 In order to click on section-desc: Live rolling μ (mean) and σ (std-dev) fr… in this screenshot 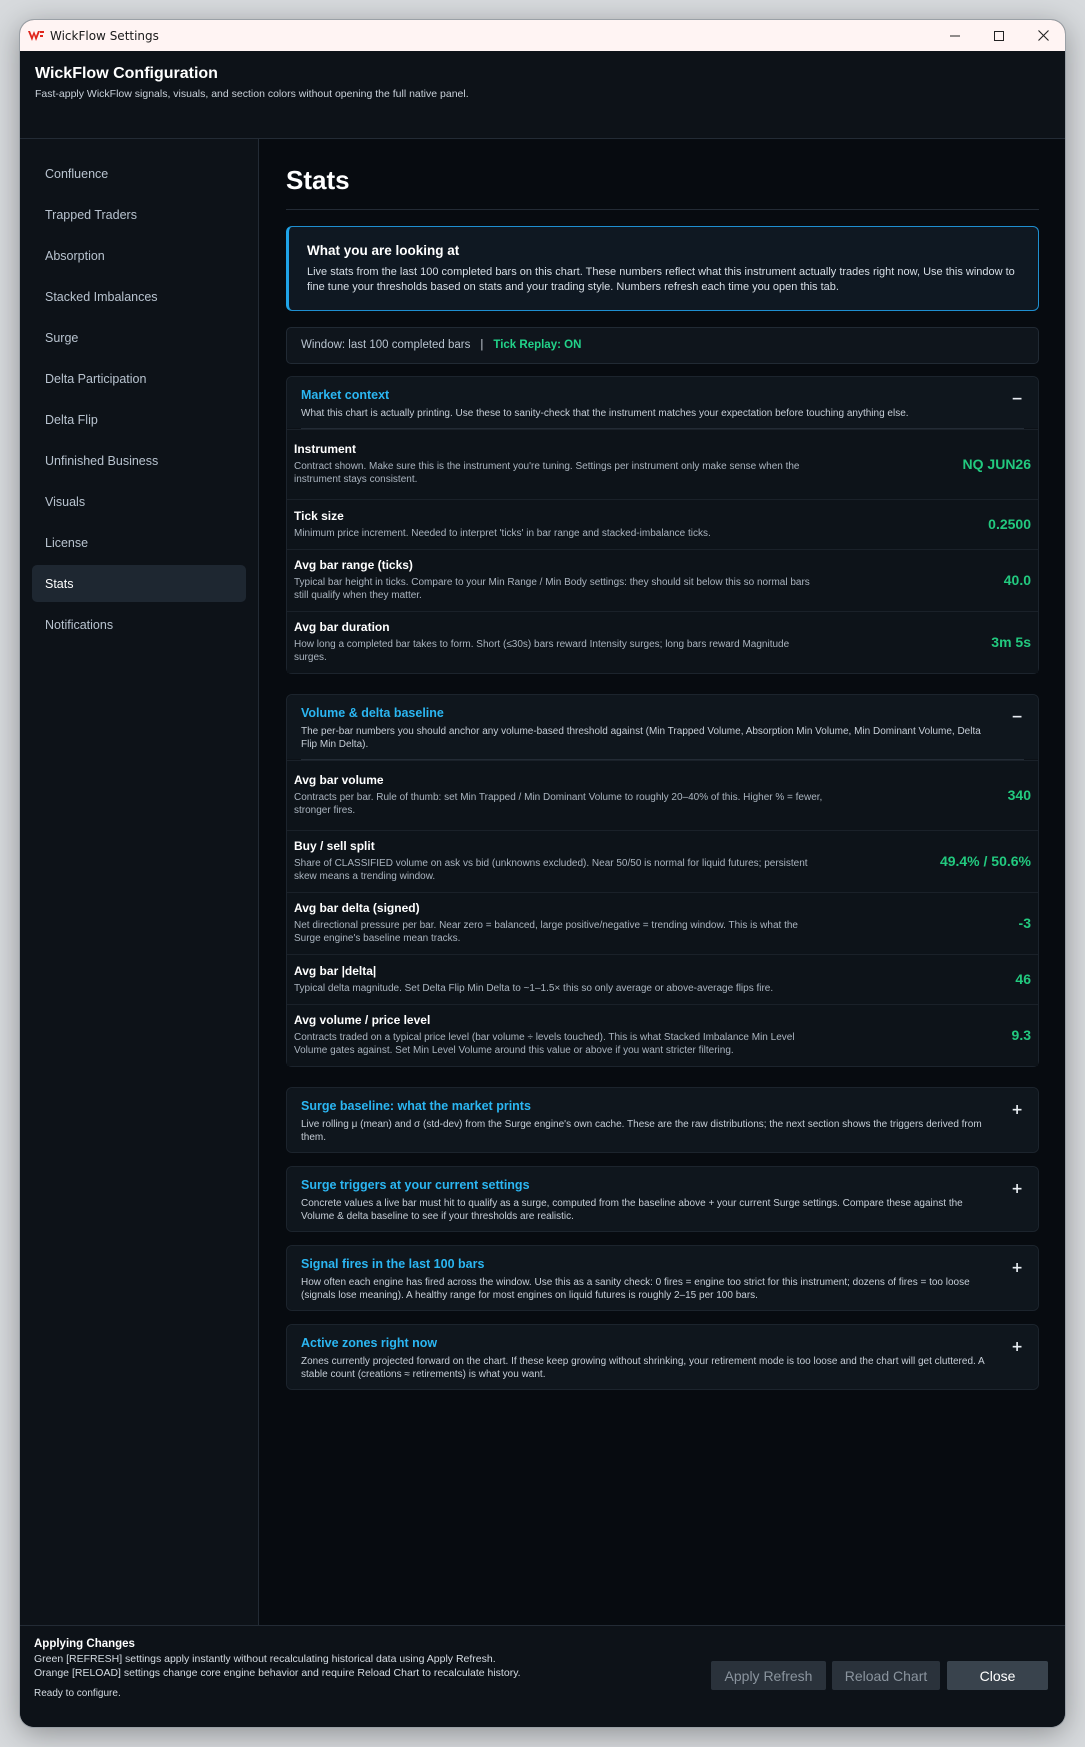, I will do `click(641, 1131)`.